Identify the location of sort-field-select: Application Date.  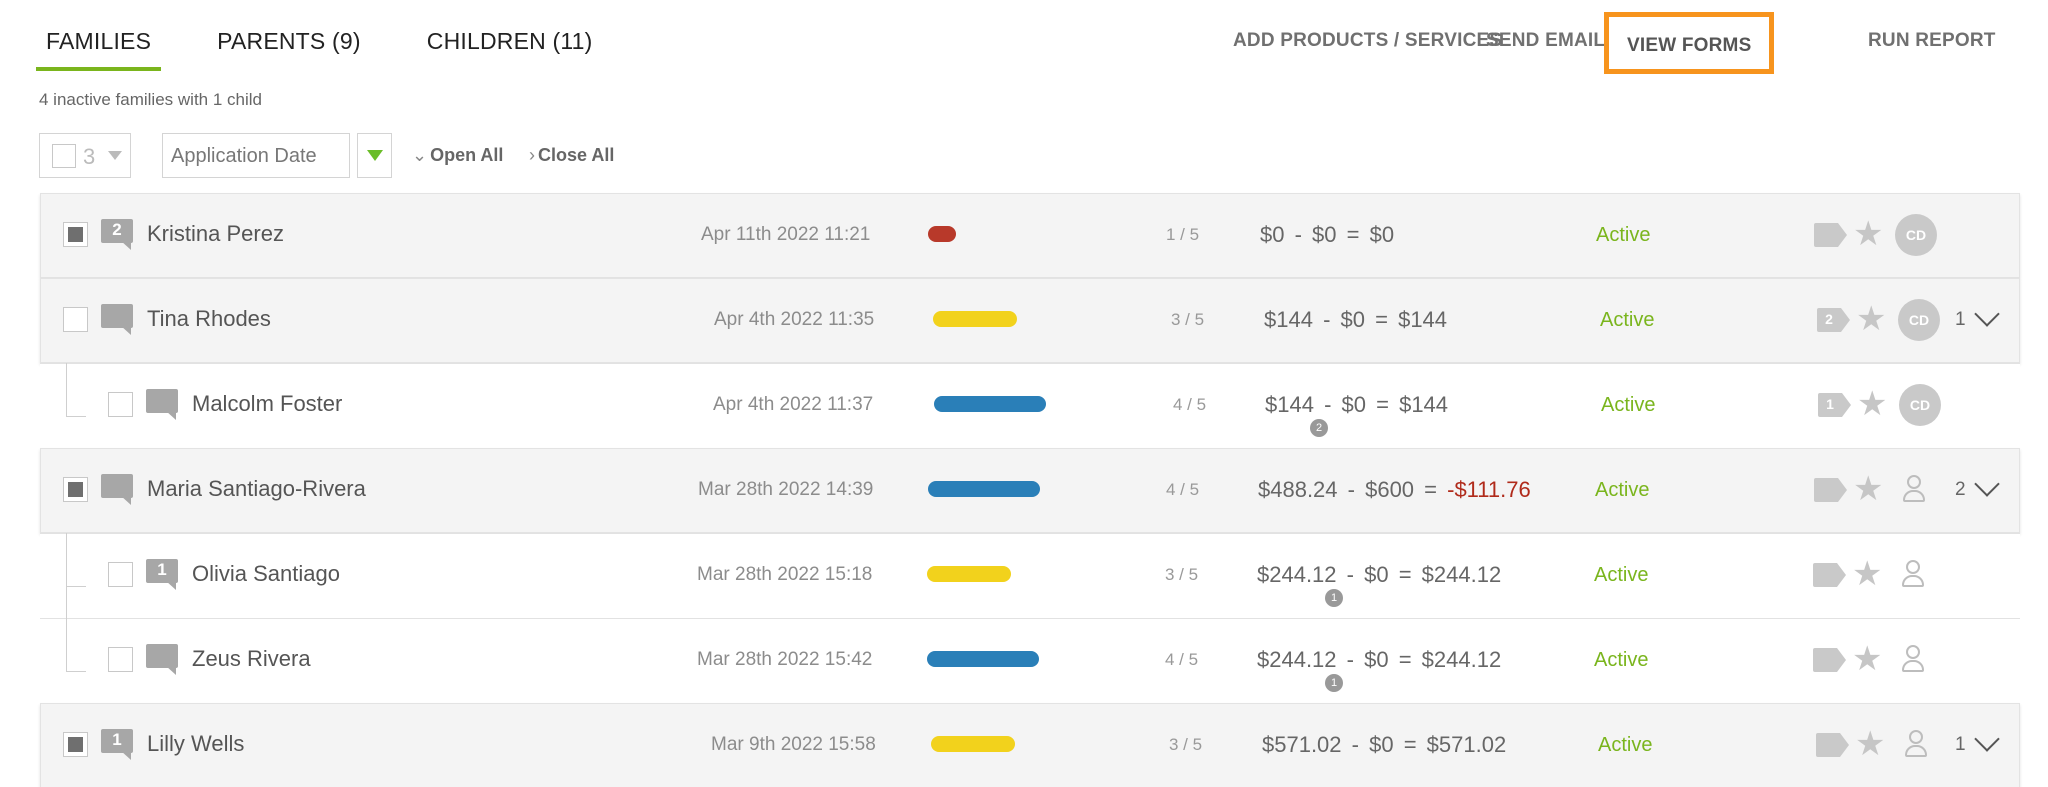
(256, 155).